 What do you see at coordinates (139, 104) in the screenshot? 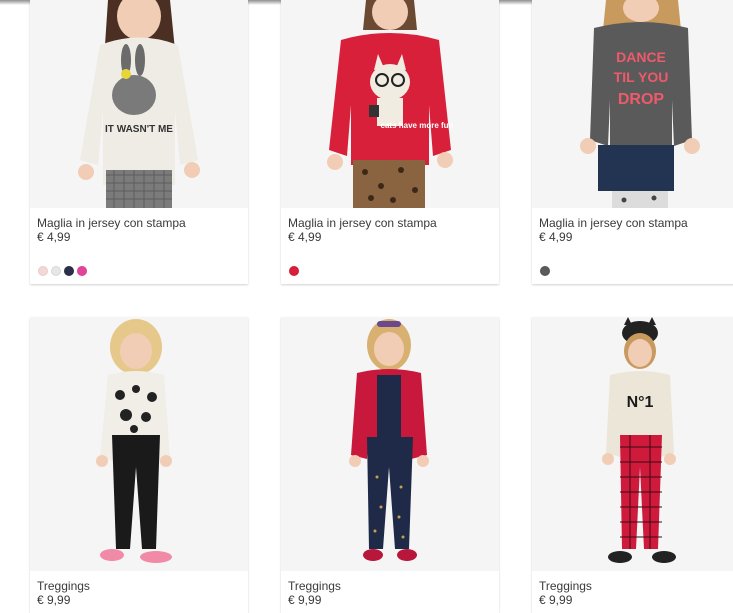
I see `product-image: IT WASN'T ME` at bounding box center [139, 104].